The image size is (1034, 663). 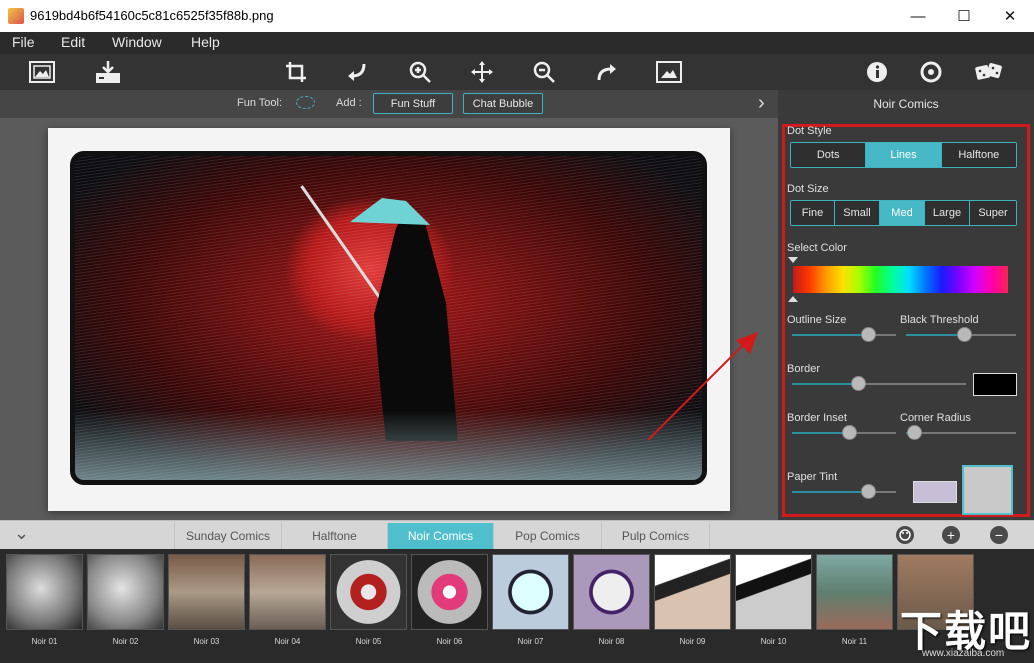 I want to click on dot-size-med: Med, so click(x=902, y=213).